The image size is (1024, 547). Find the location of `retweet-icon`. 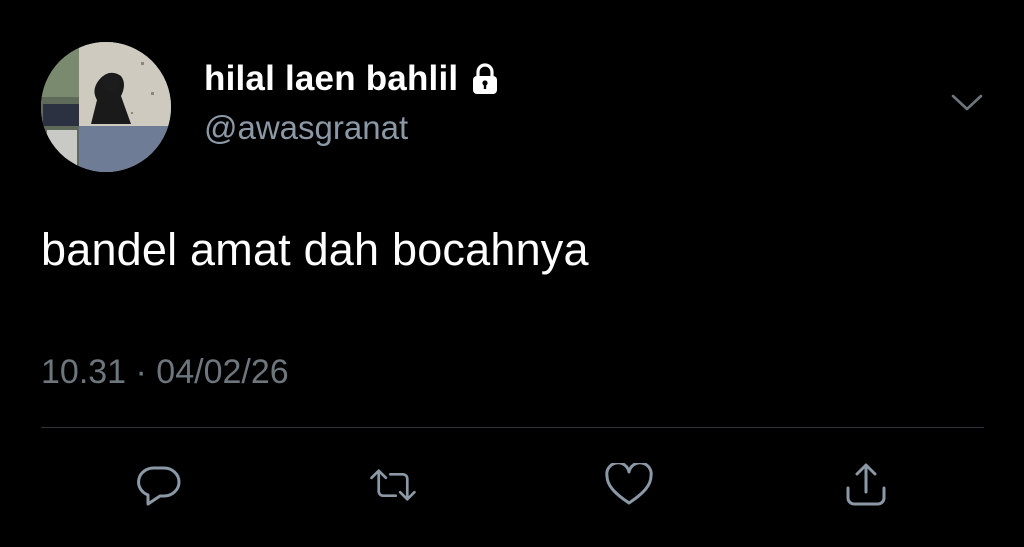

retweet-icon is located at coordinates (393, 485).